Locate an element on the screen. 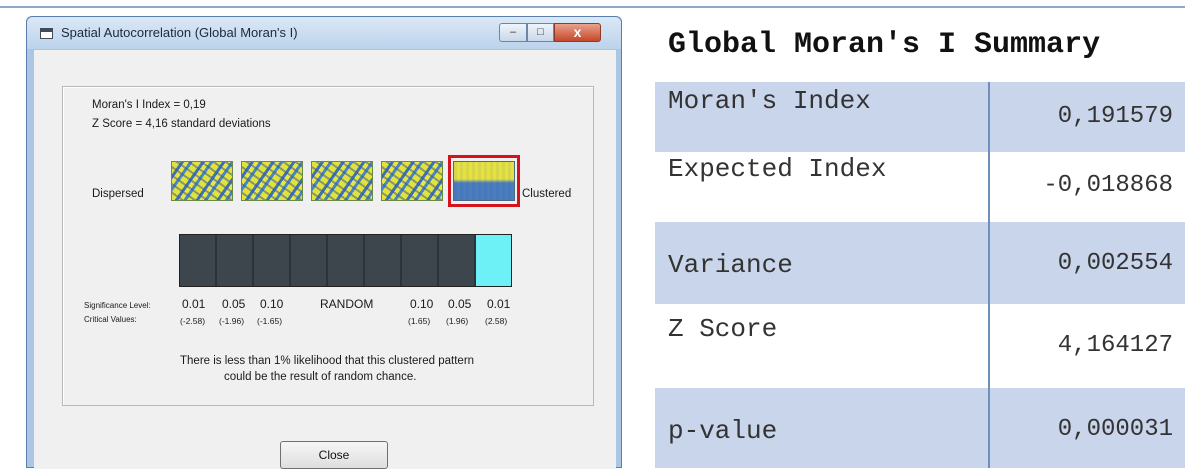  row-value: 0,002554 is located at coordinates (1115, 263).